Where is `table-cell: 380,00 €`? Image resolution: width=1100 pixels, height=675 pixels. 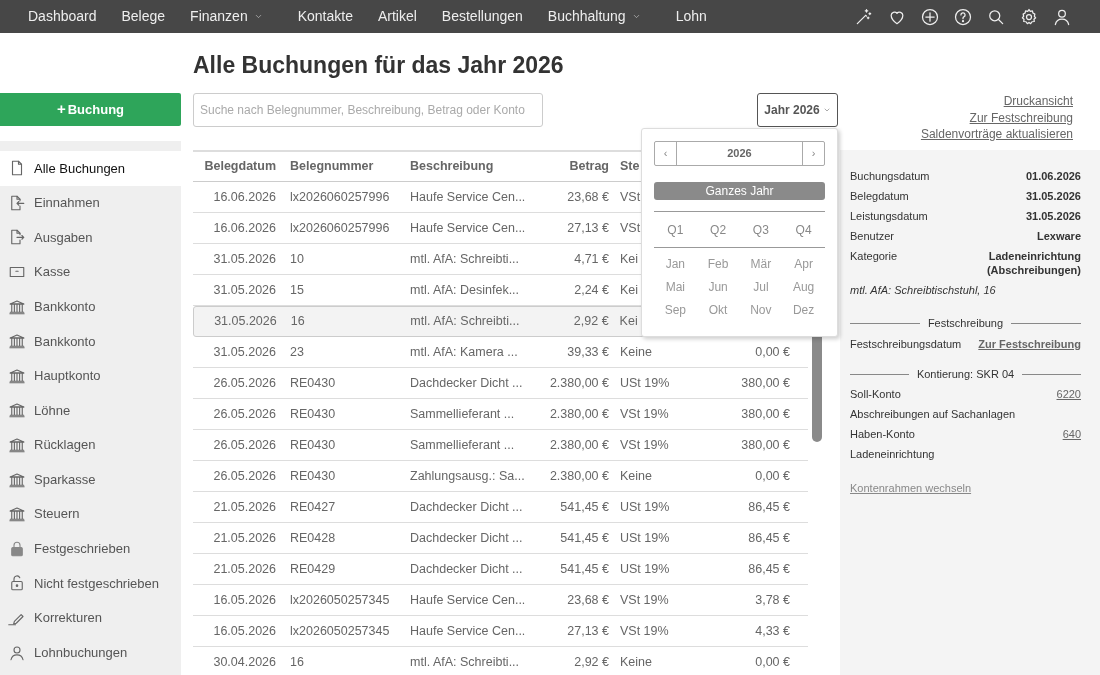 table-cell: 380,00 € is located at coordinates (765, 444).